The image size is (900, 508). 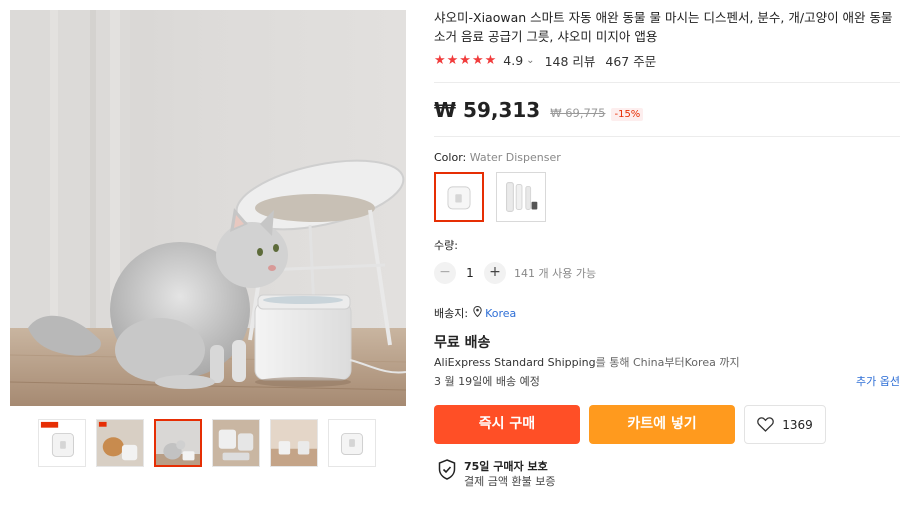 I want to click on rating-row: ★★★★★ 4.9 ⌄ 148 리뷰 467 주문, so click(x=545, y=60).